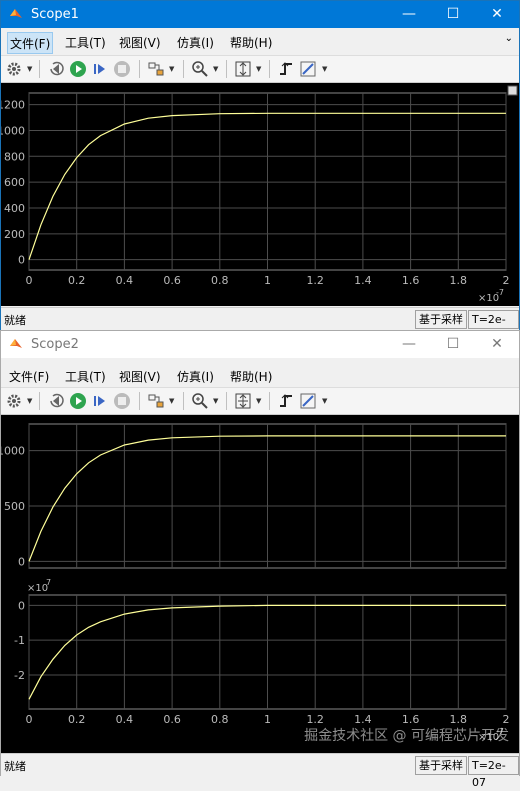 The height and width of the screenshot is (791, 520). What do you see at coordinates (459, 280) in the screenshot?
I see `x-tick-label: 1.8` at bounding box center [459, 280].